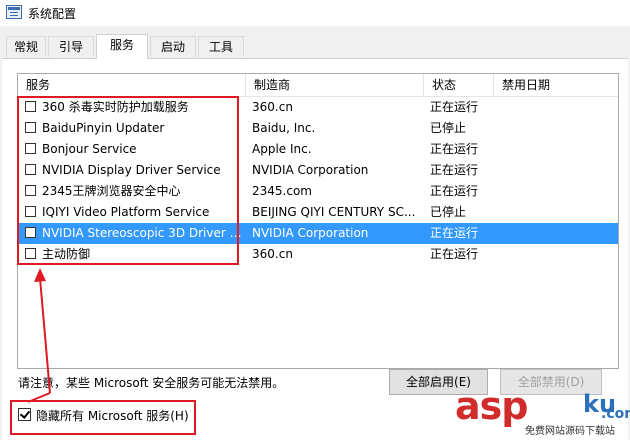 This screenshot has height=440, width=630. Describe the element at coordinates (570, 429) in the screenshot. I see `watermark-tagline: 免费网站源码下载站` at that location.